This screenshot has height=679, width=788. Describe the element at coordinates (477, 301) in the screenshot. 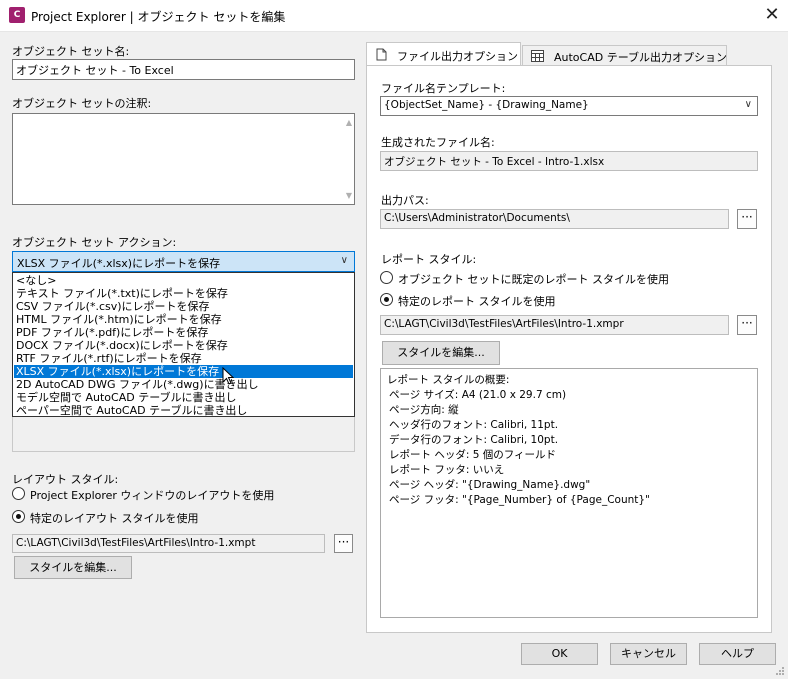

I see `report-radio-specific-label: 特定のレポート スタイルを使用` at that location.